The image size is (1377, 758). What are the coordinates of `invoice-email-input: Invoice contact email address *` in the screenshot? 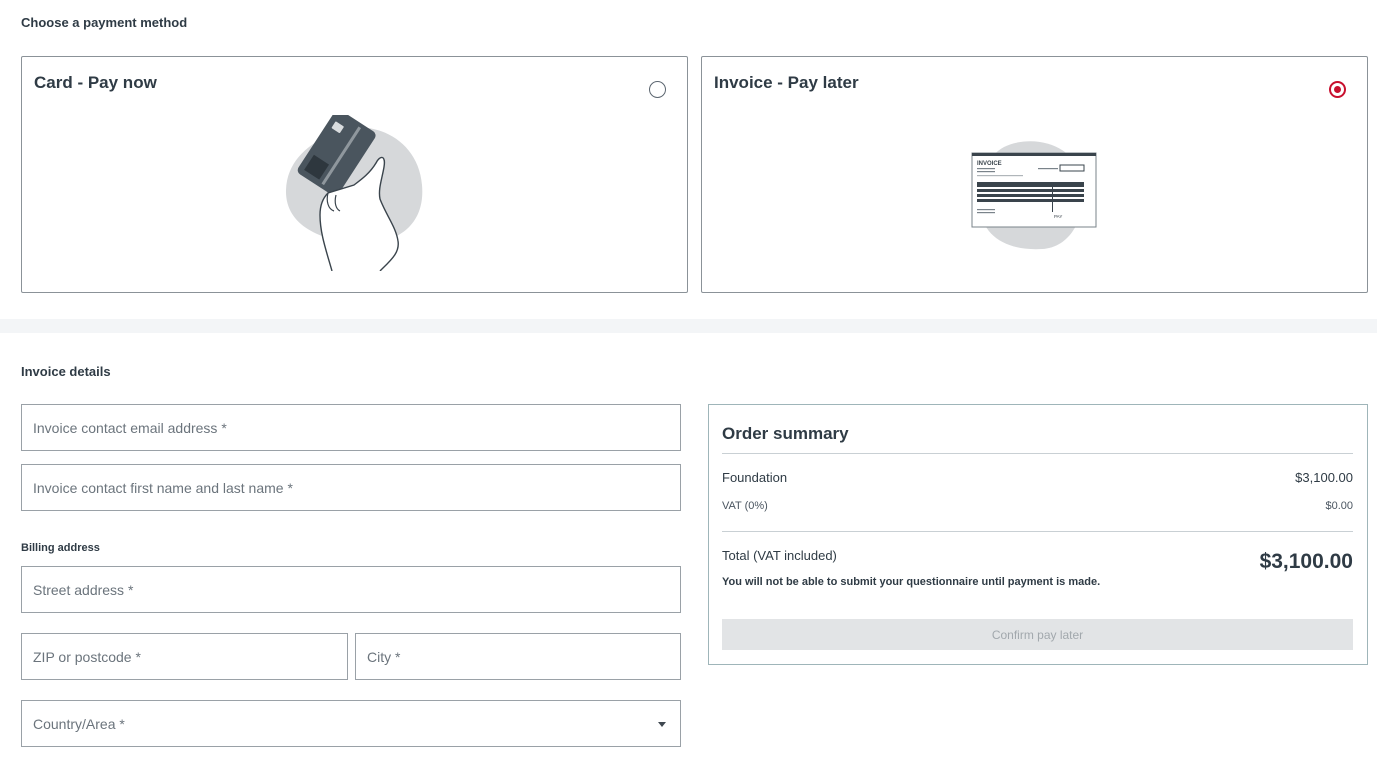 It's located at (351, 427).